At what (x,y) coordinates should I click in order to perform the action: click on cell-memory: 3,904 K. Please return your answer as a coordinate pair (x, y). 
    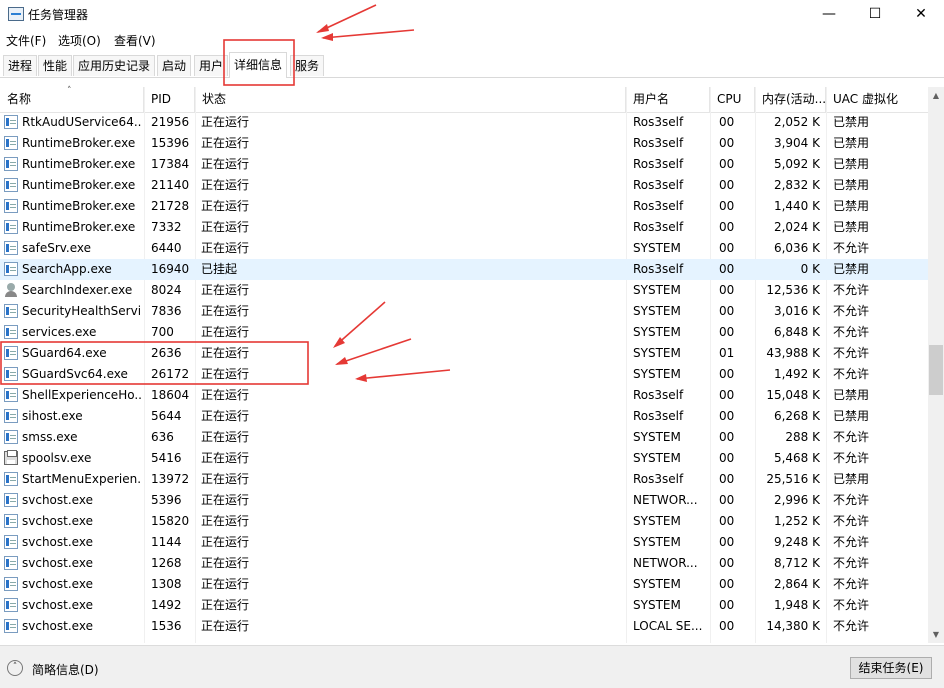
    Looking at the image, I should click on (796, 143).